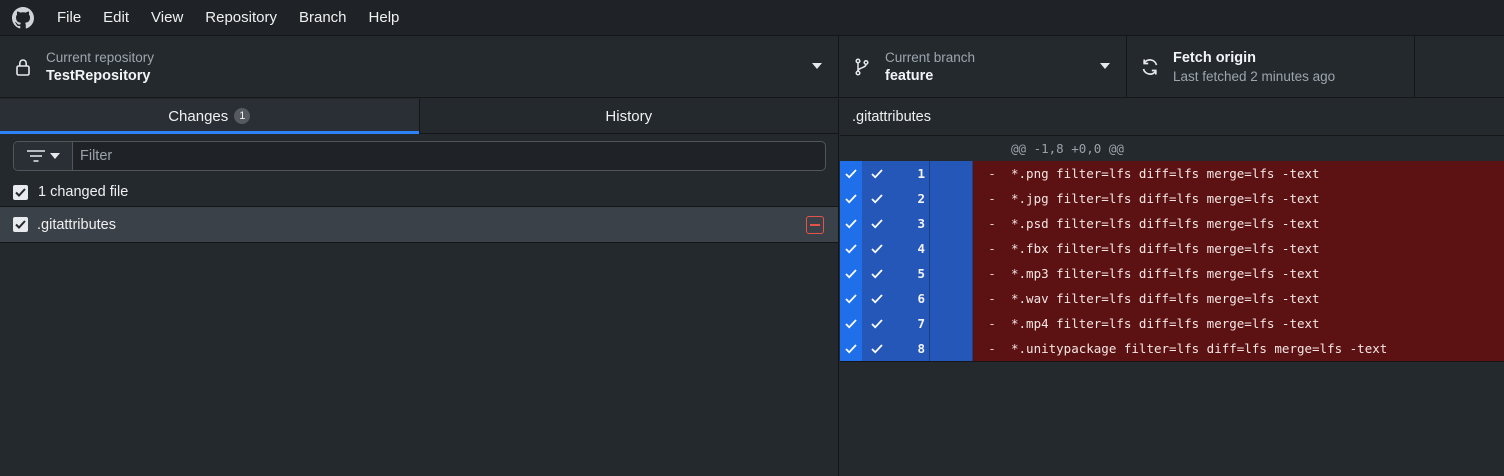 The height and width of the screenshot is (476, 1504). I want to click on github-icon, so click(23, 17).